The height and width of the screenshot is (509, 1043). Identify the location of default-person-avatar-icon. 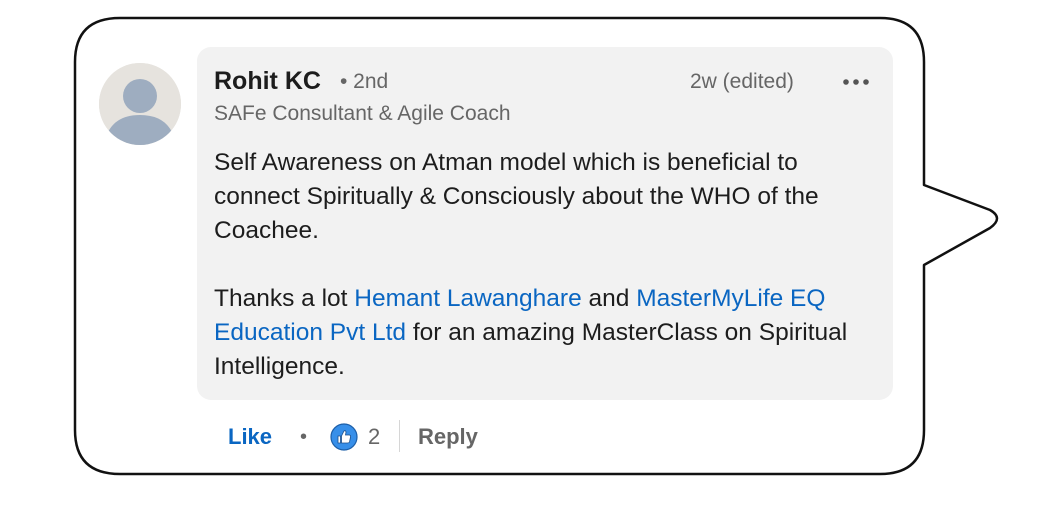
(140, 104).